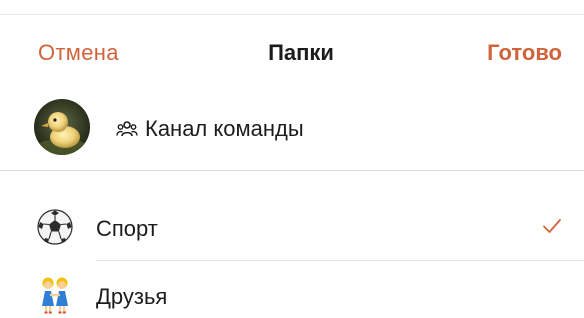 The image size is (584, 318). What do you see at coordinates (224, 128) in the screenshot?
I see `chat-title: Канал команды` at bounding box center [224, 128].